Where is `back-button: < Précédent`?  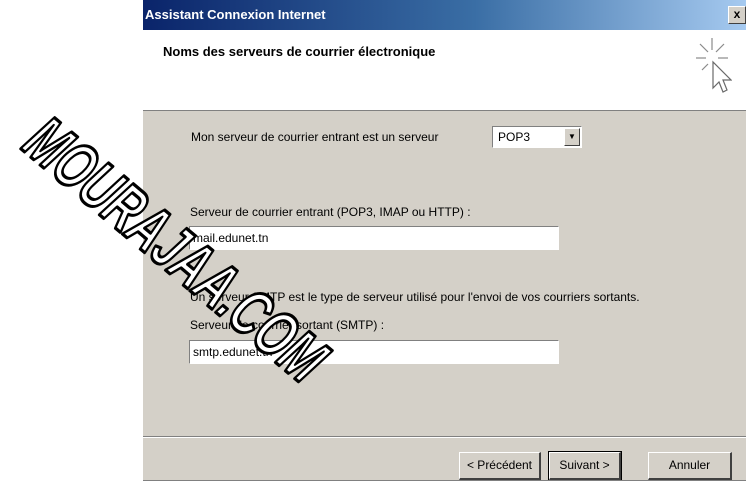 back-button: < Précédent is located at coordinates (500, 466).